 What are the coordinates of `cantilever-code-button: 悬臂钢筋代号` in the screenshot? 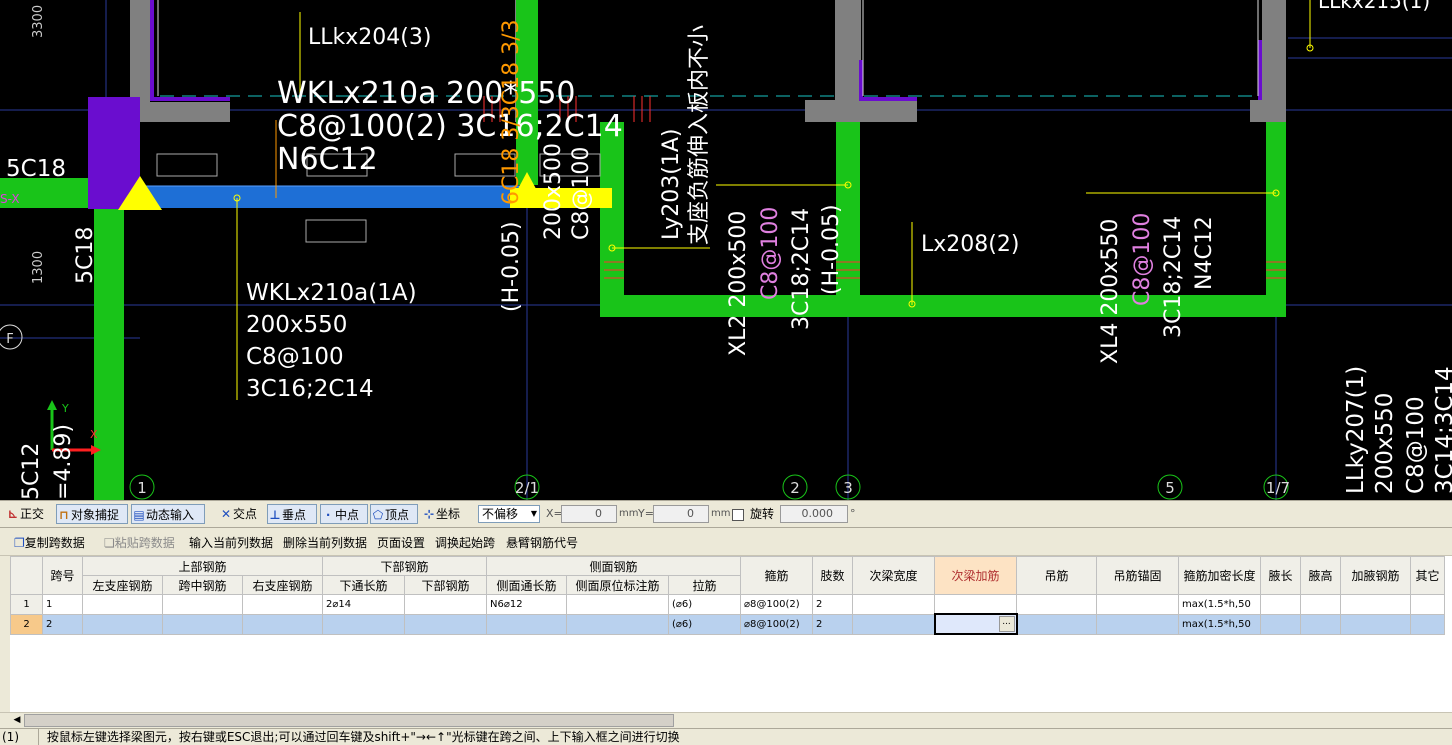 It's located at (542, 542).